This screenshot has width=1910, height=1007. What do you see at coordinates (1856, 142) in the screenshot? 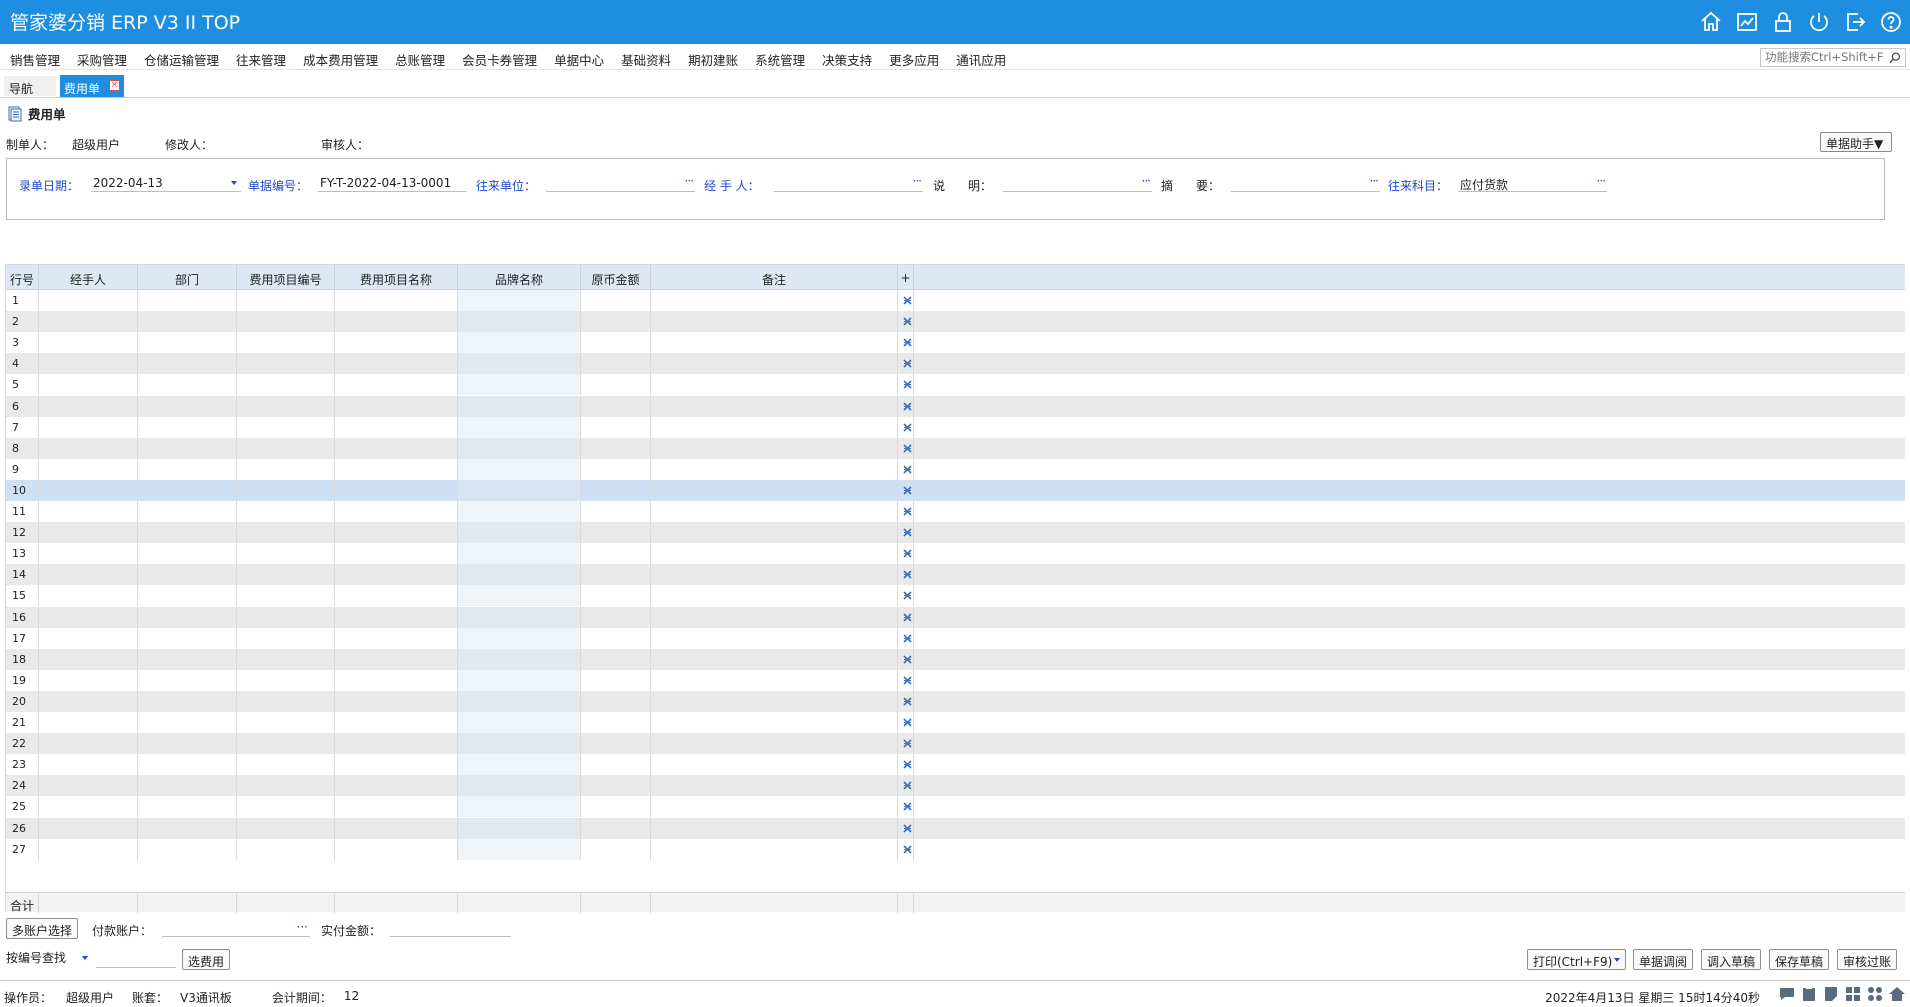
I see `doc-assistant-button: 单据助手▼` at bounding box center [1856, 142].